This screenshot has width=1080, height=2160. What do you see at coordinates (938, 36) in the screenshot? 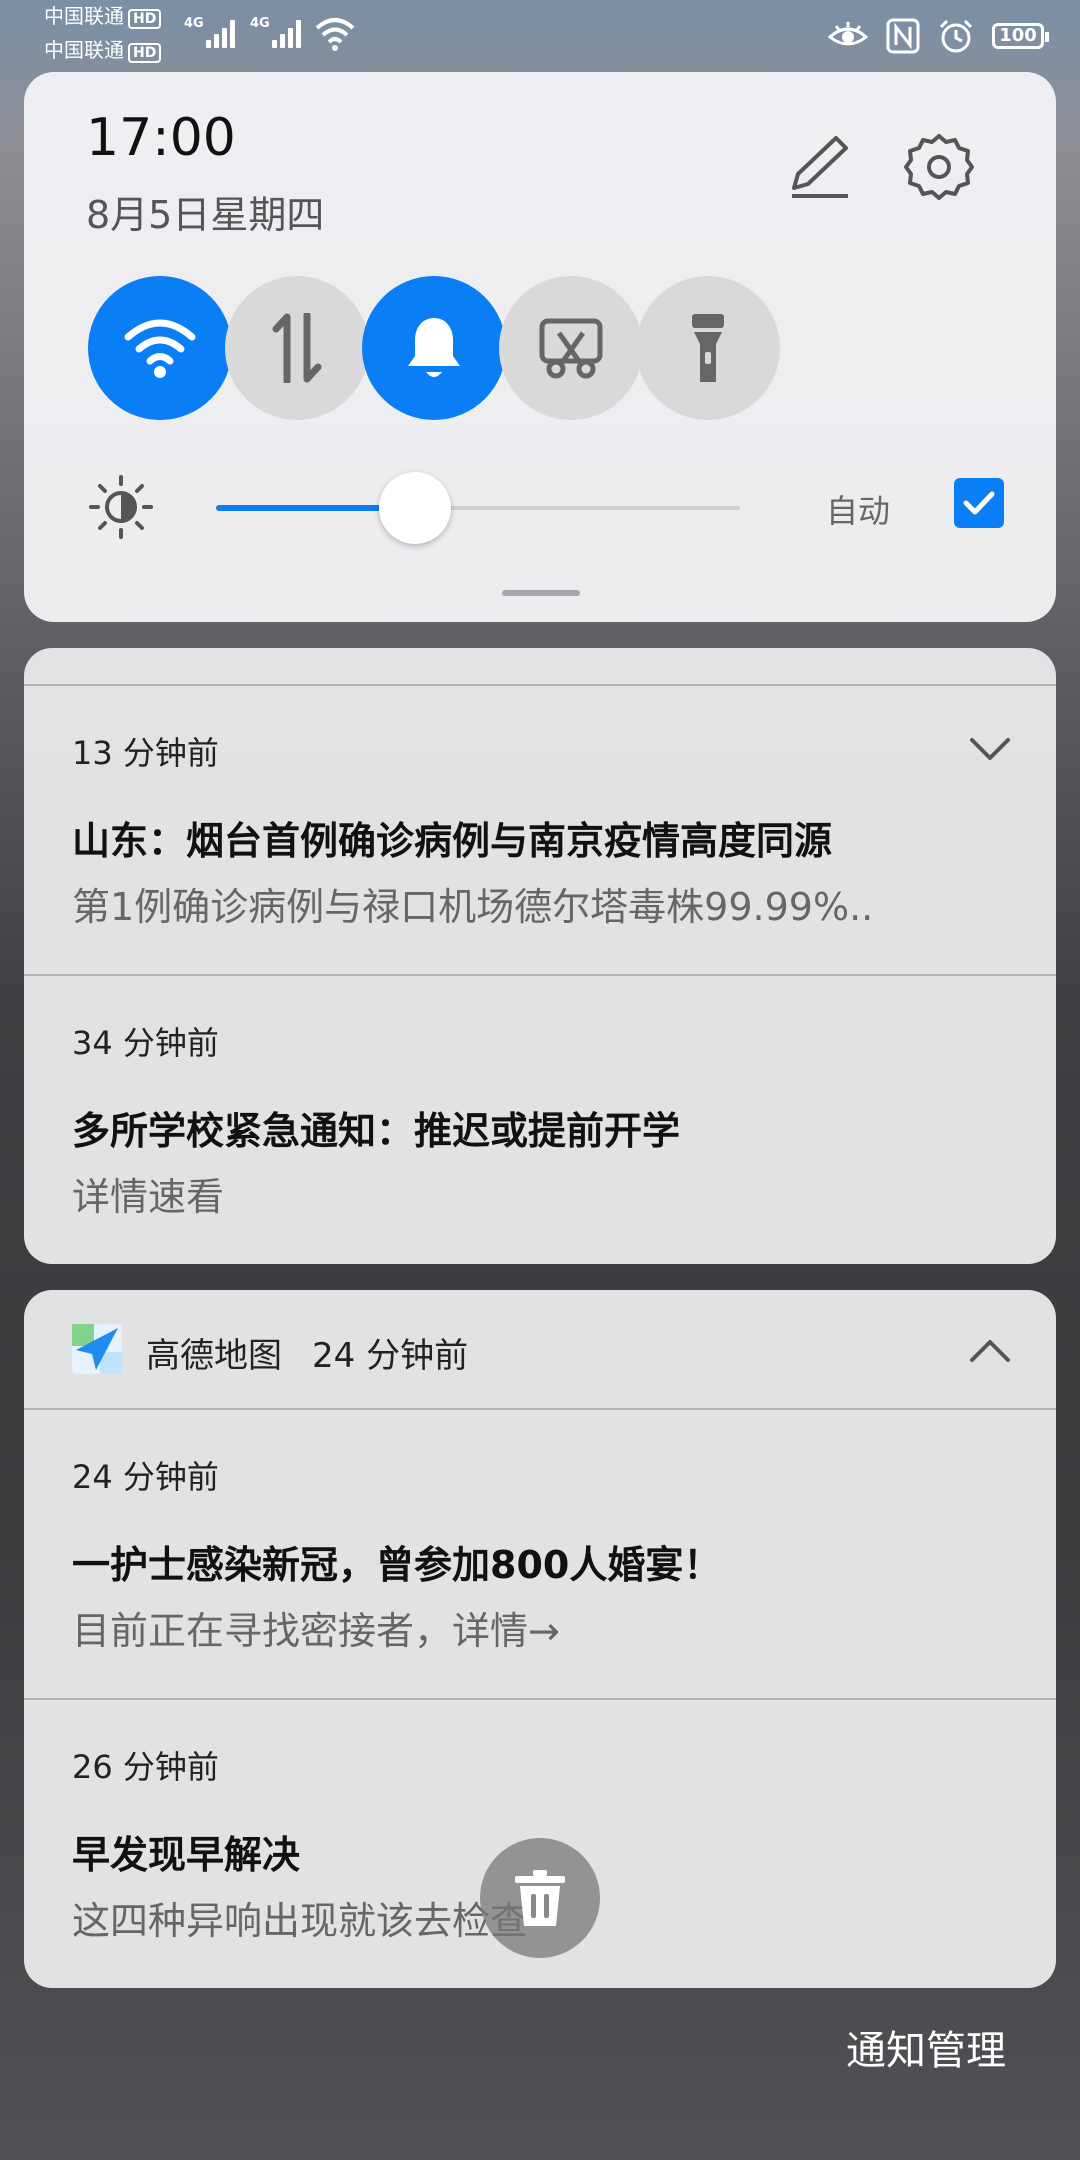
I see `status-icons-right: 100` at bounding box center [938, 36].